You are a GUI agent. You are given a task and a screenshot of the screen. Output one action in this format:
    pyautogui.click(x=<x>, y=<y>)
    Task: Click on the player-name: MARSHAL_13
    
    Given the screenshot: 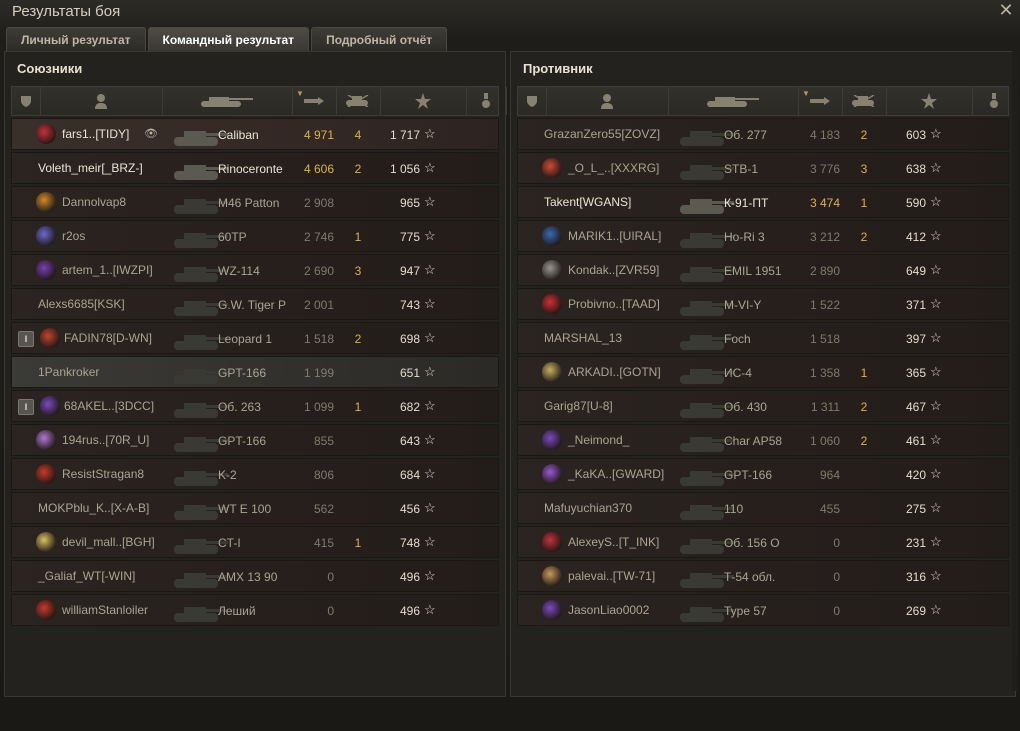 What is the action you would take?
    pyautogui.click(x=583, y=338)
    